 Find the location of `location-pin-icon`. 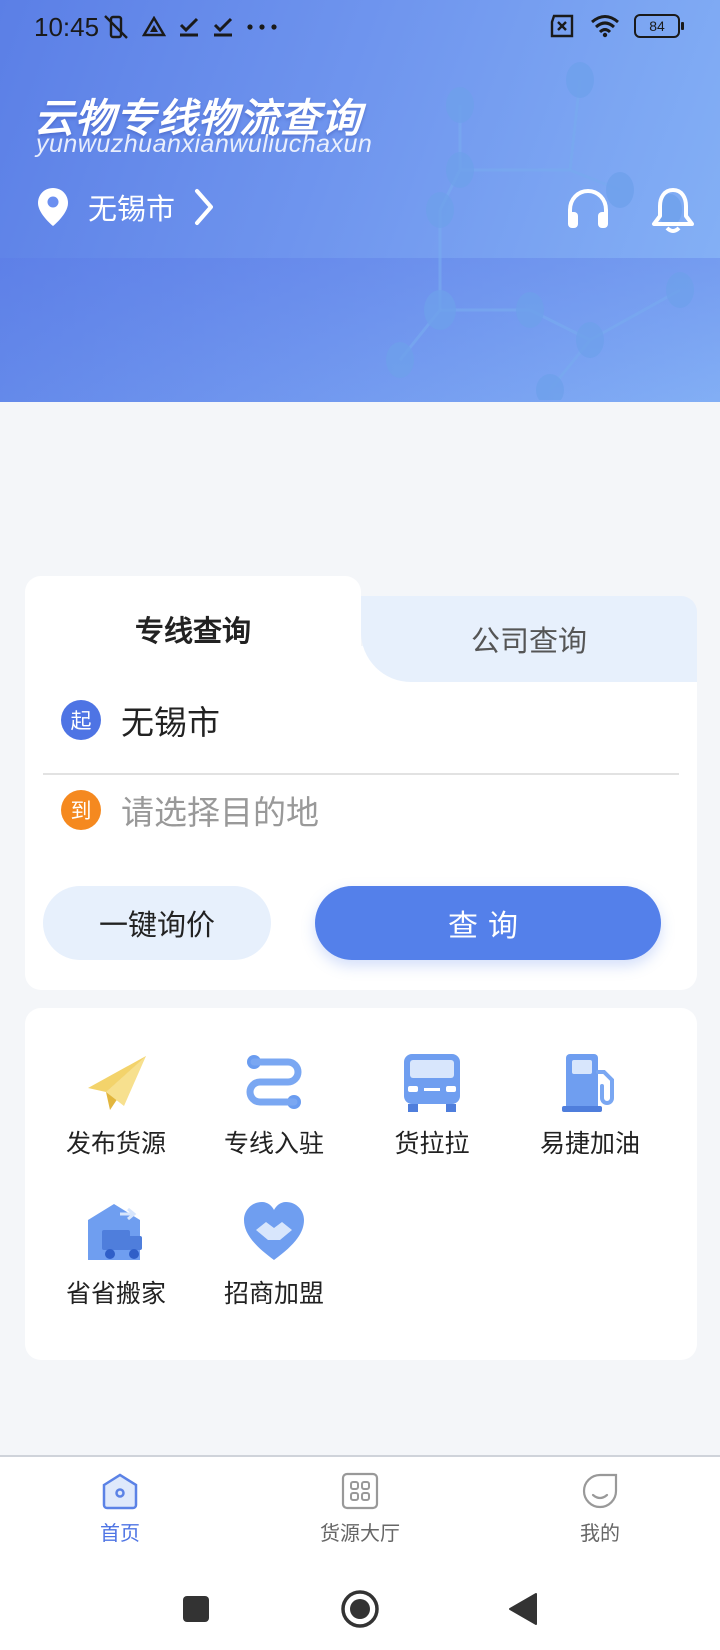

location-pin-icon is located at coordinates (53, 207).